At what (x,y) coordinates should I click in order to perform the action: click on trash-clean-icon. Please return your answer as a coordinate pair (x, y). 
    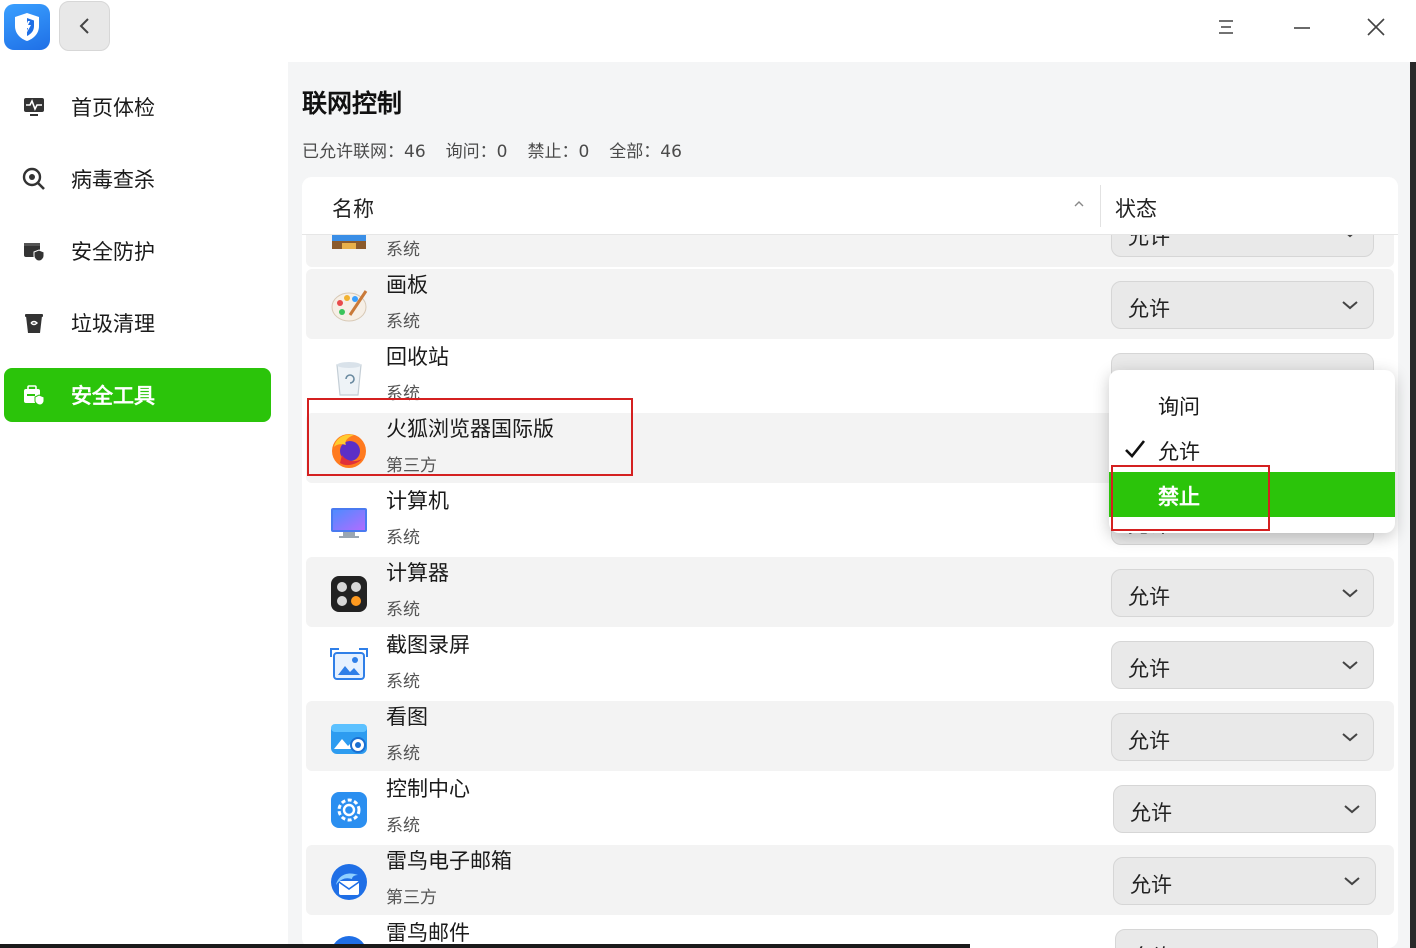
    Looking at the image, I should click on (34, 323).